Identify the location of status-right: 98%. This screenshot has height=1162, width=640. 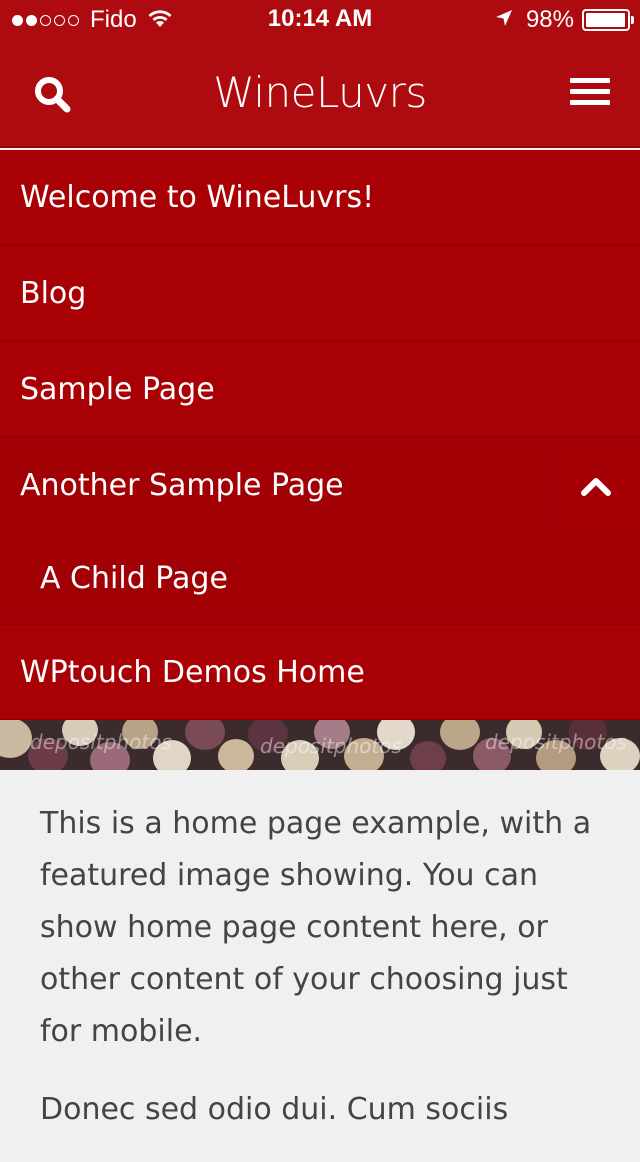
(564, 20).